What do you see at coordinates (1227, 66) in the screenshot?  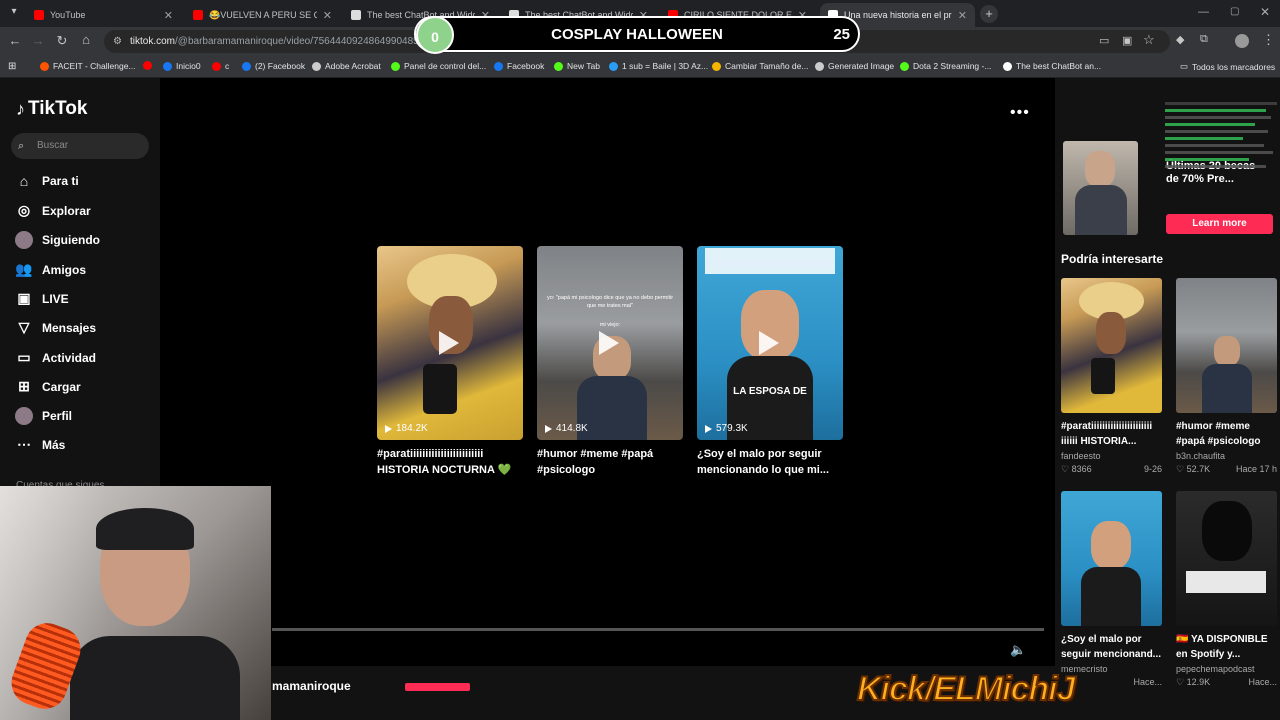 I see `all-bookmarks: ▭ Todos los marcadores` at bounding box center [1227, 66].